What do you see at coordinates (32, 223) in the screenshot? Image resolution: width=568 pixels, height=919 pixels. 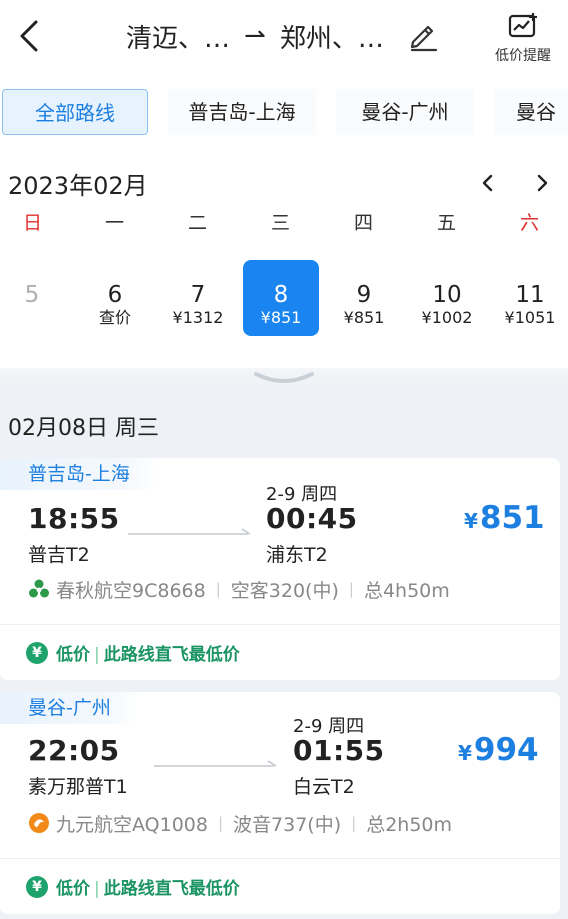 I see `weekday-sun: 日` at bounding box center [32, 223].